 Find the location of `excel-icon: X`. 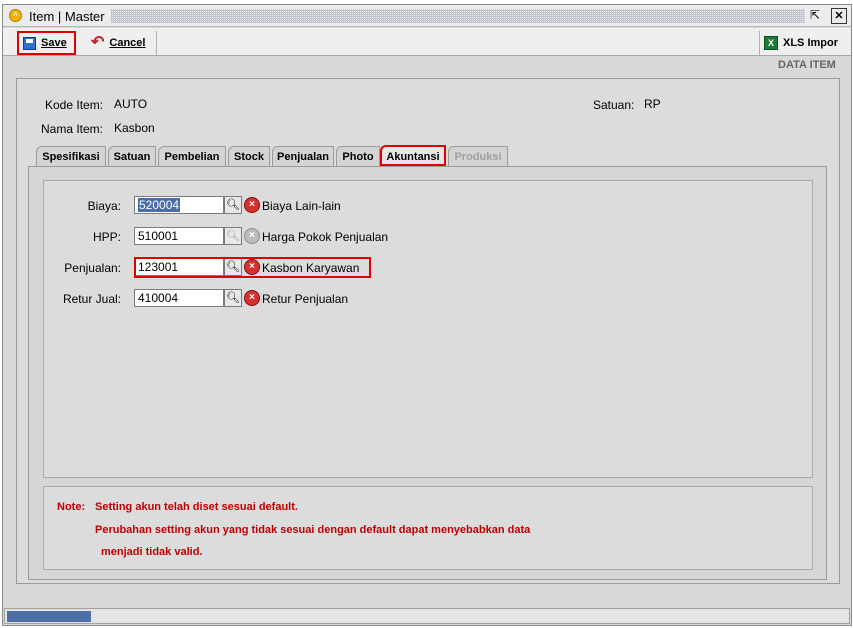

excel-icon: X is located at coordinates (771, 43).